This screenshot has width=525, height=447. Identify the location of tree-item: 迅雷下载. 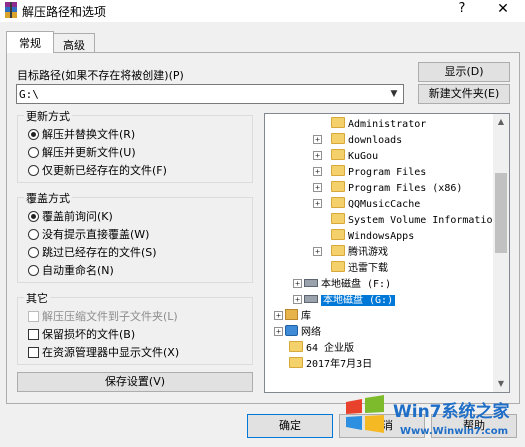
(359, 269).